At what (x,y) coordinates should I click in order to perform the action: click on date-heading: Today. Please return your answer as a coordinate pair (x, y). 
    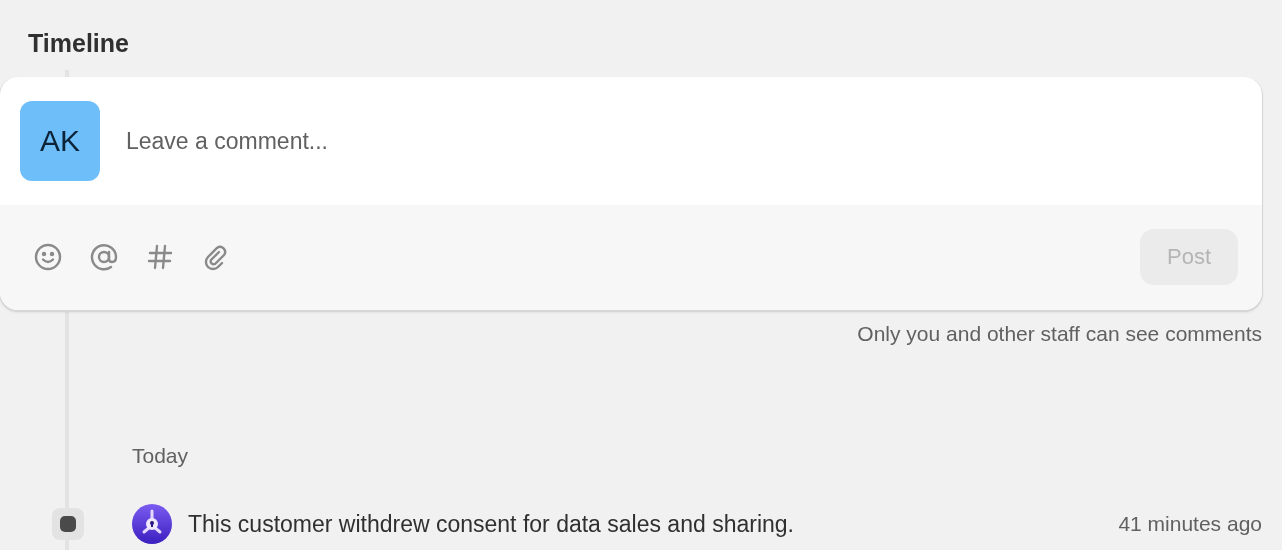
    Looking at the image, I should click on (161, 456).